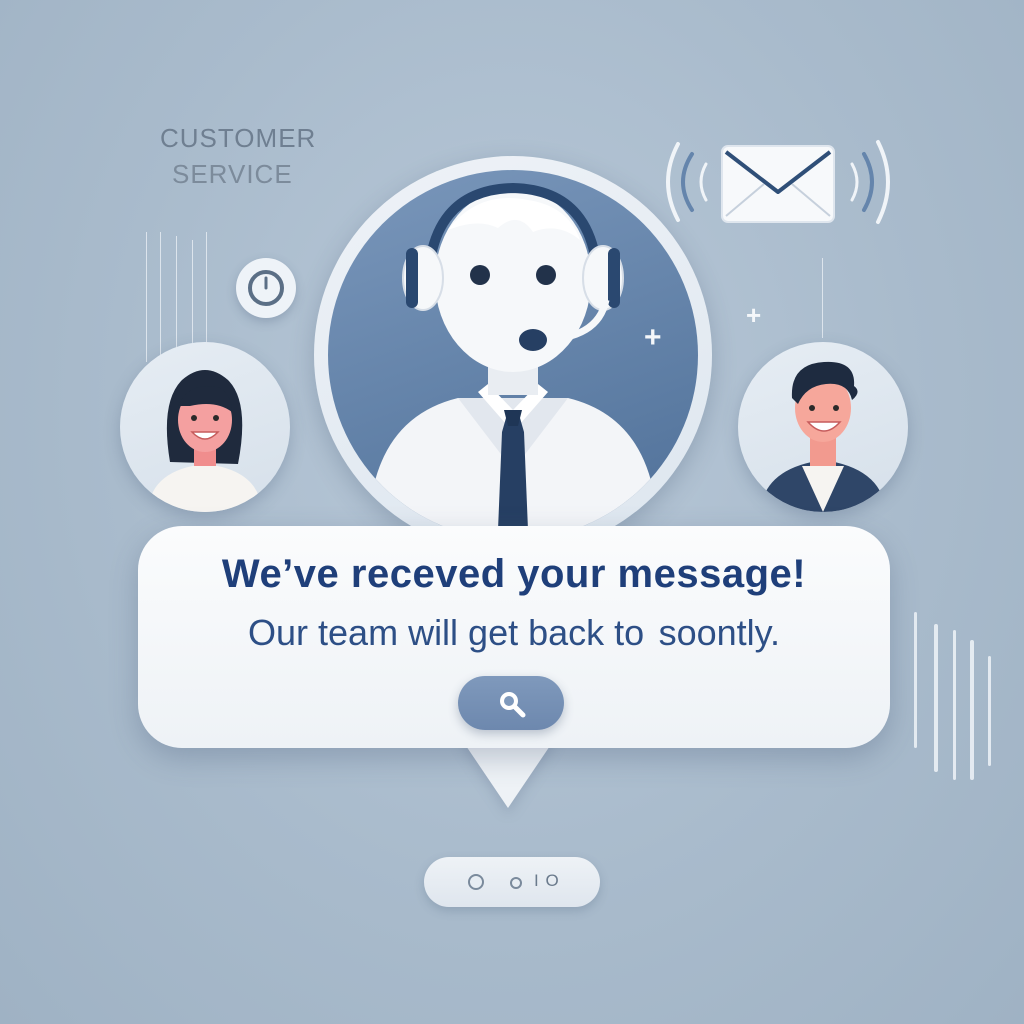 The image size is (1024, 1024). What do you see at coordinates (514, 632) in the screenshot?
I see `message-subline: Our team will get back to soontly.` at bounding box center [514, 632].